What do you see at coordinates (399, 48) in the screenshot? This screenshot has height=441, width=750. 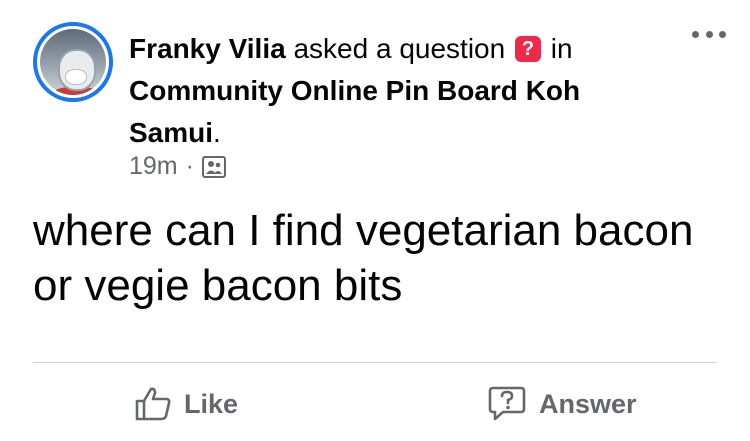 I see `action-text: asked a question` at bounding box center [399, 48].